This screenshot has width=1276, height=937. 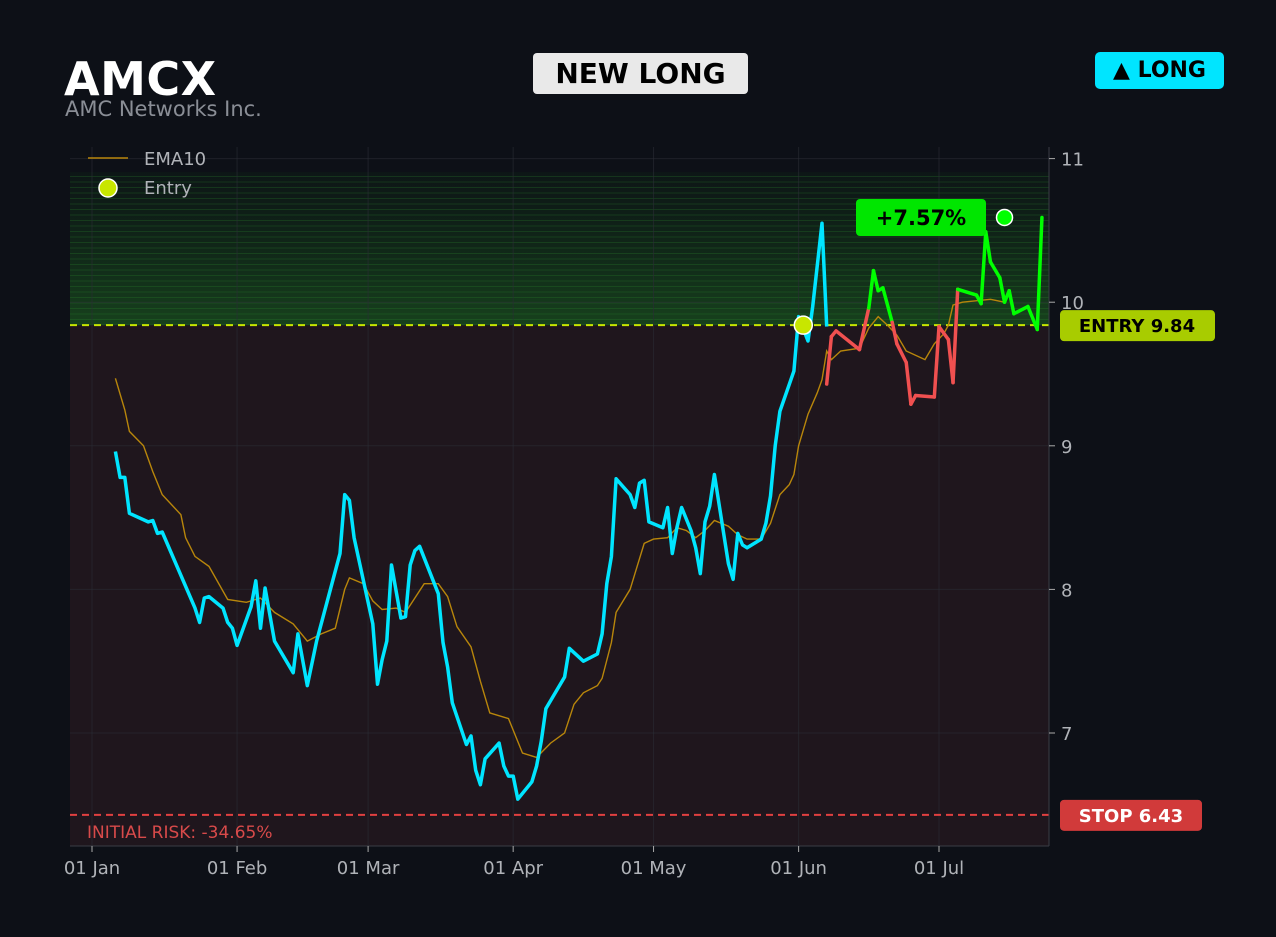 What do you see at coordinates (180, 833) in the screenshot?
I see `initial-risk-label: INITIAL RISK: -34.65%` at bounding box center [180, 833].